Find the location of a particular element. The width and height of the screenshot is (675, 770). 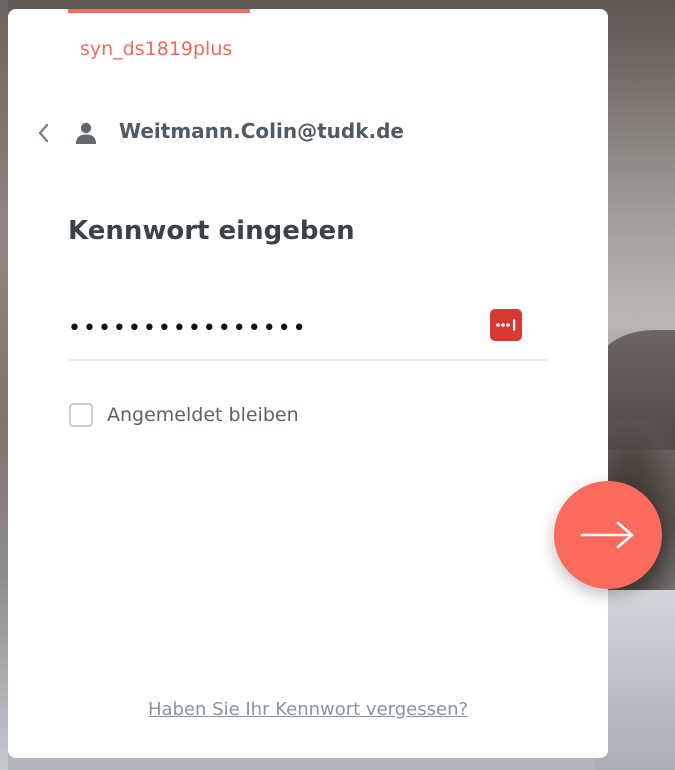

back-button is located at coordinates (44, 133).